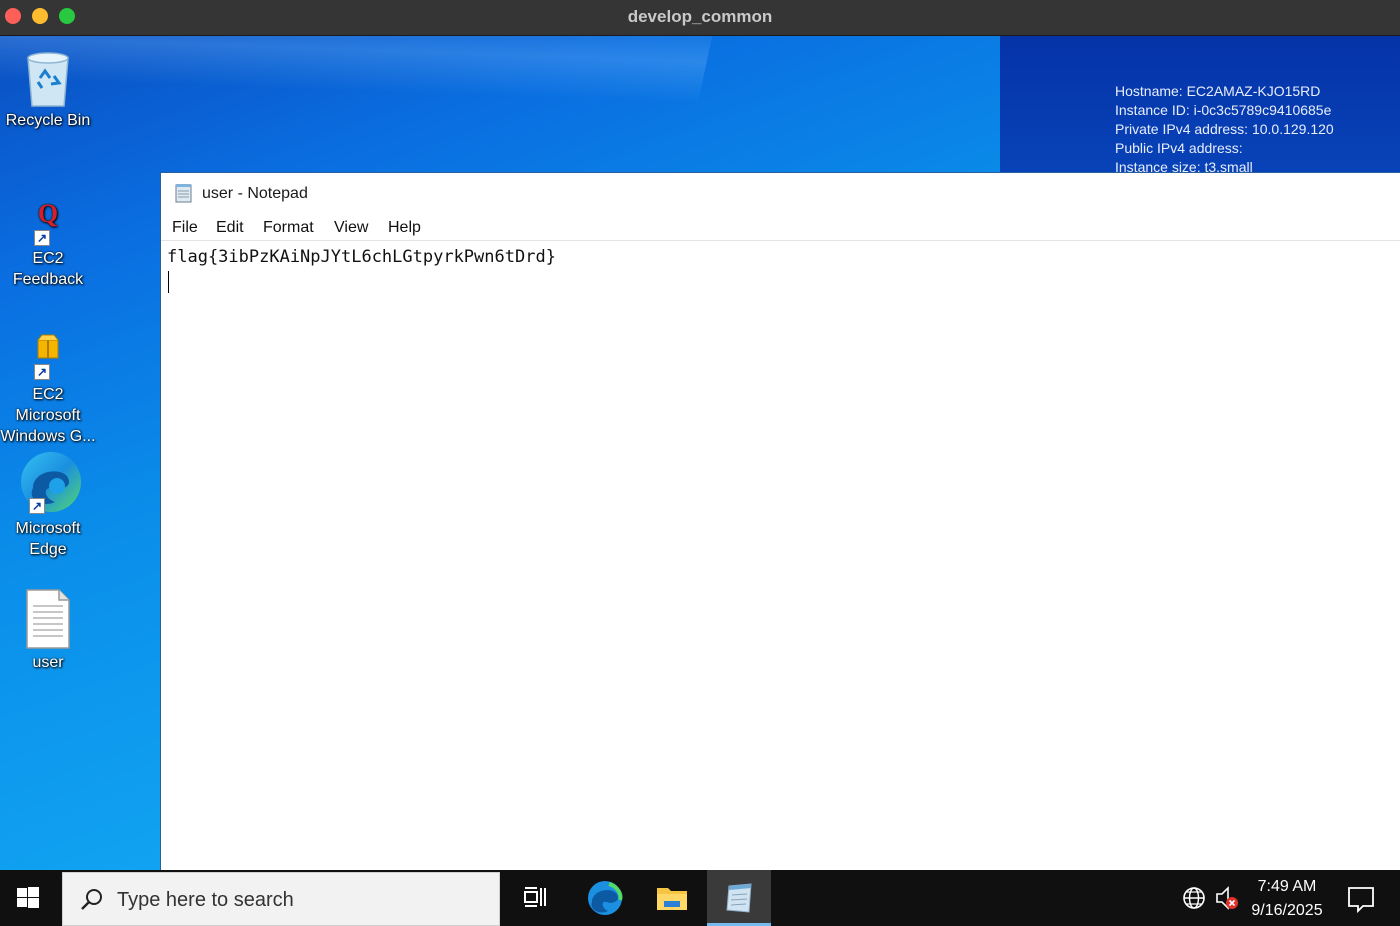  What do you see at coordinates (48, 483) in the screenshot?
I see `edge-icon: ↗` at bounding box center [48, 483].